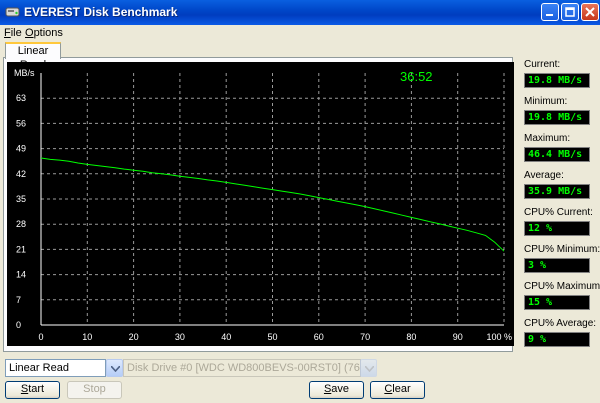 The height and width of the screenshot is (403, 600). I want to click on maximize-button, so click(570, 12).